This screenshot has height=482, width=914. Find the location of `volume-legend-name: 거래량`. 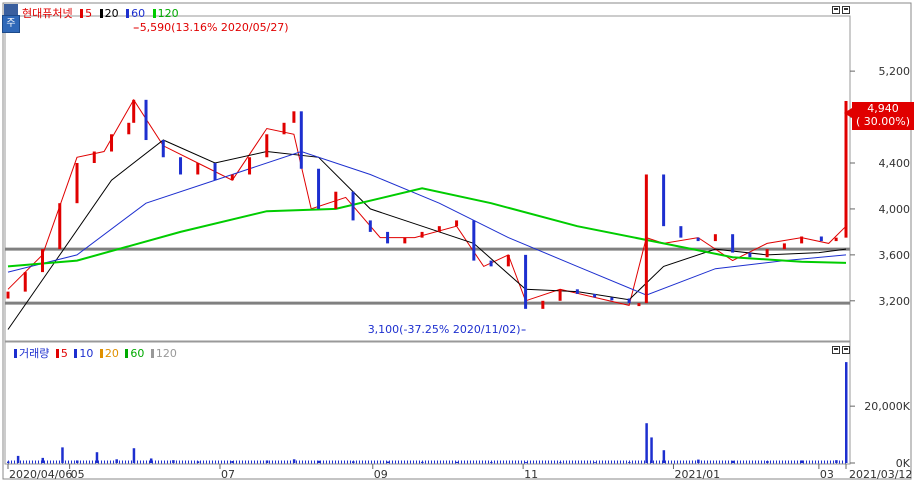

volume-legend-name: 거래량 is located at coordinates (34, 353).